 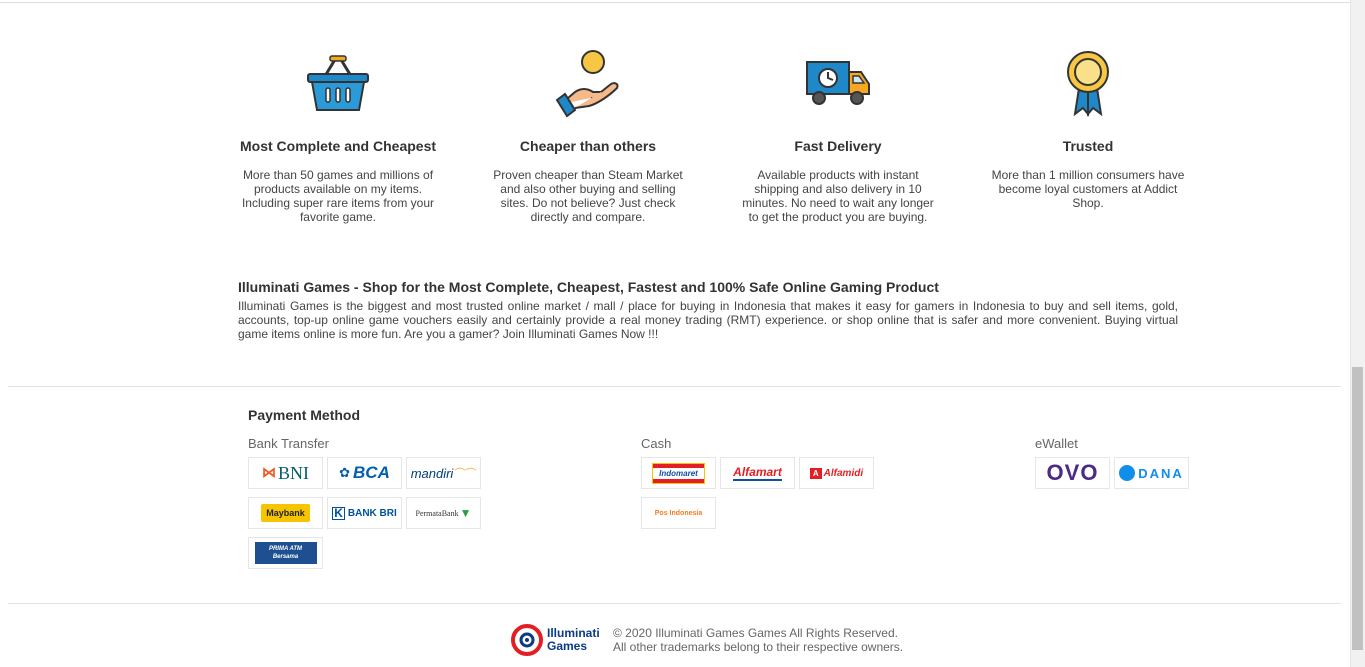 What do you see at coordinates (838, 83) in the screenshot?
I see `delivery-truck-icon` at bounding box center [838, 83].